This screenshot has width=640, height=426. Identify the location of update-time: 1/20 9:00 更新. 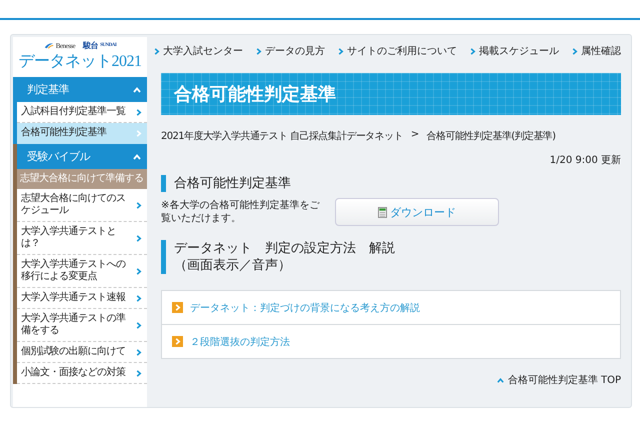
(585, 160).